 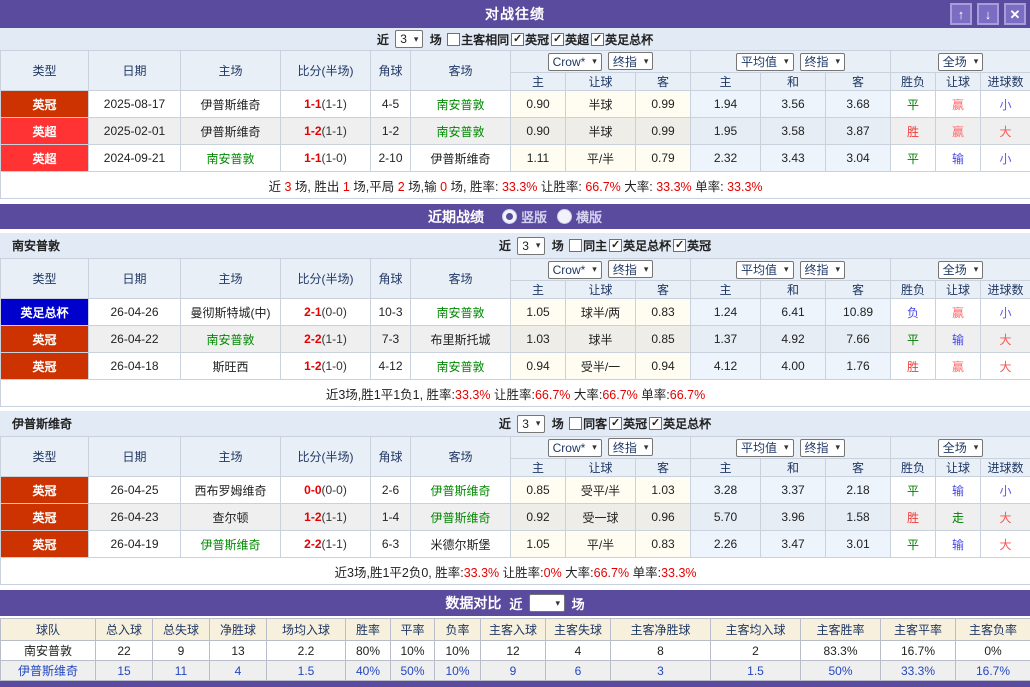 I want to click on summary-segment: 近3场,胜1平2负0, 胜率:, so click(x=399, y=573).